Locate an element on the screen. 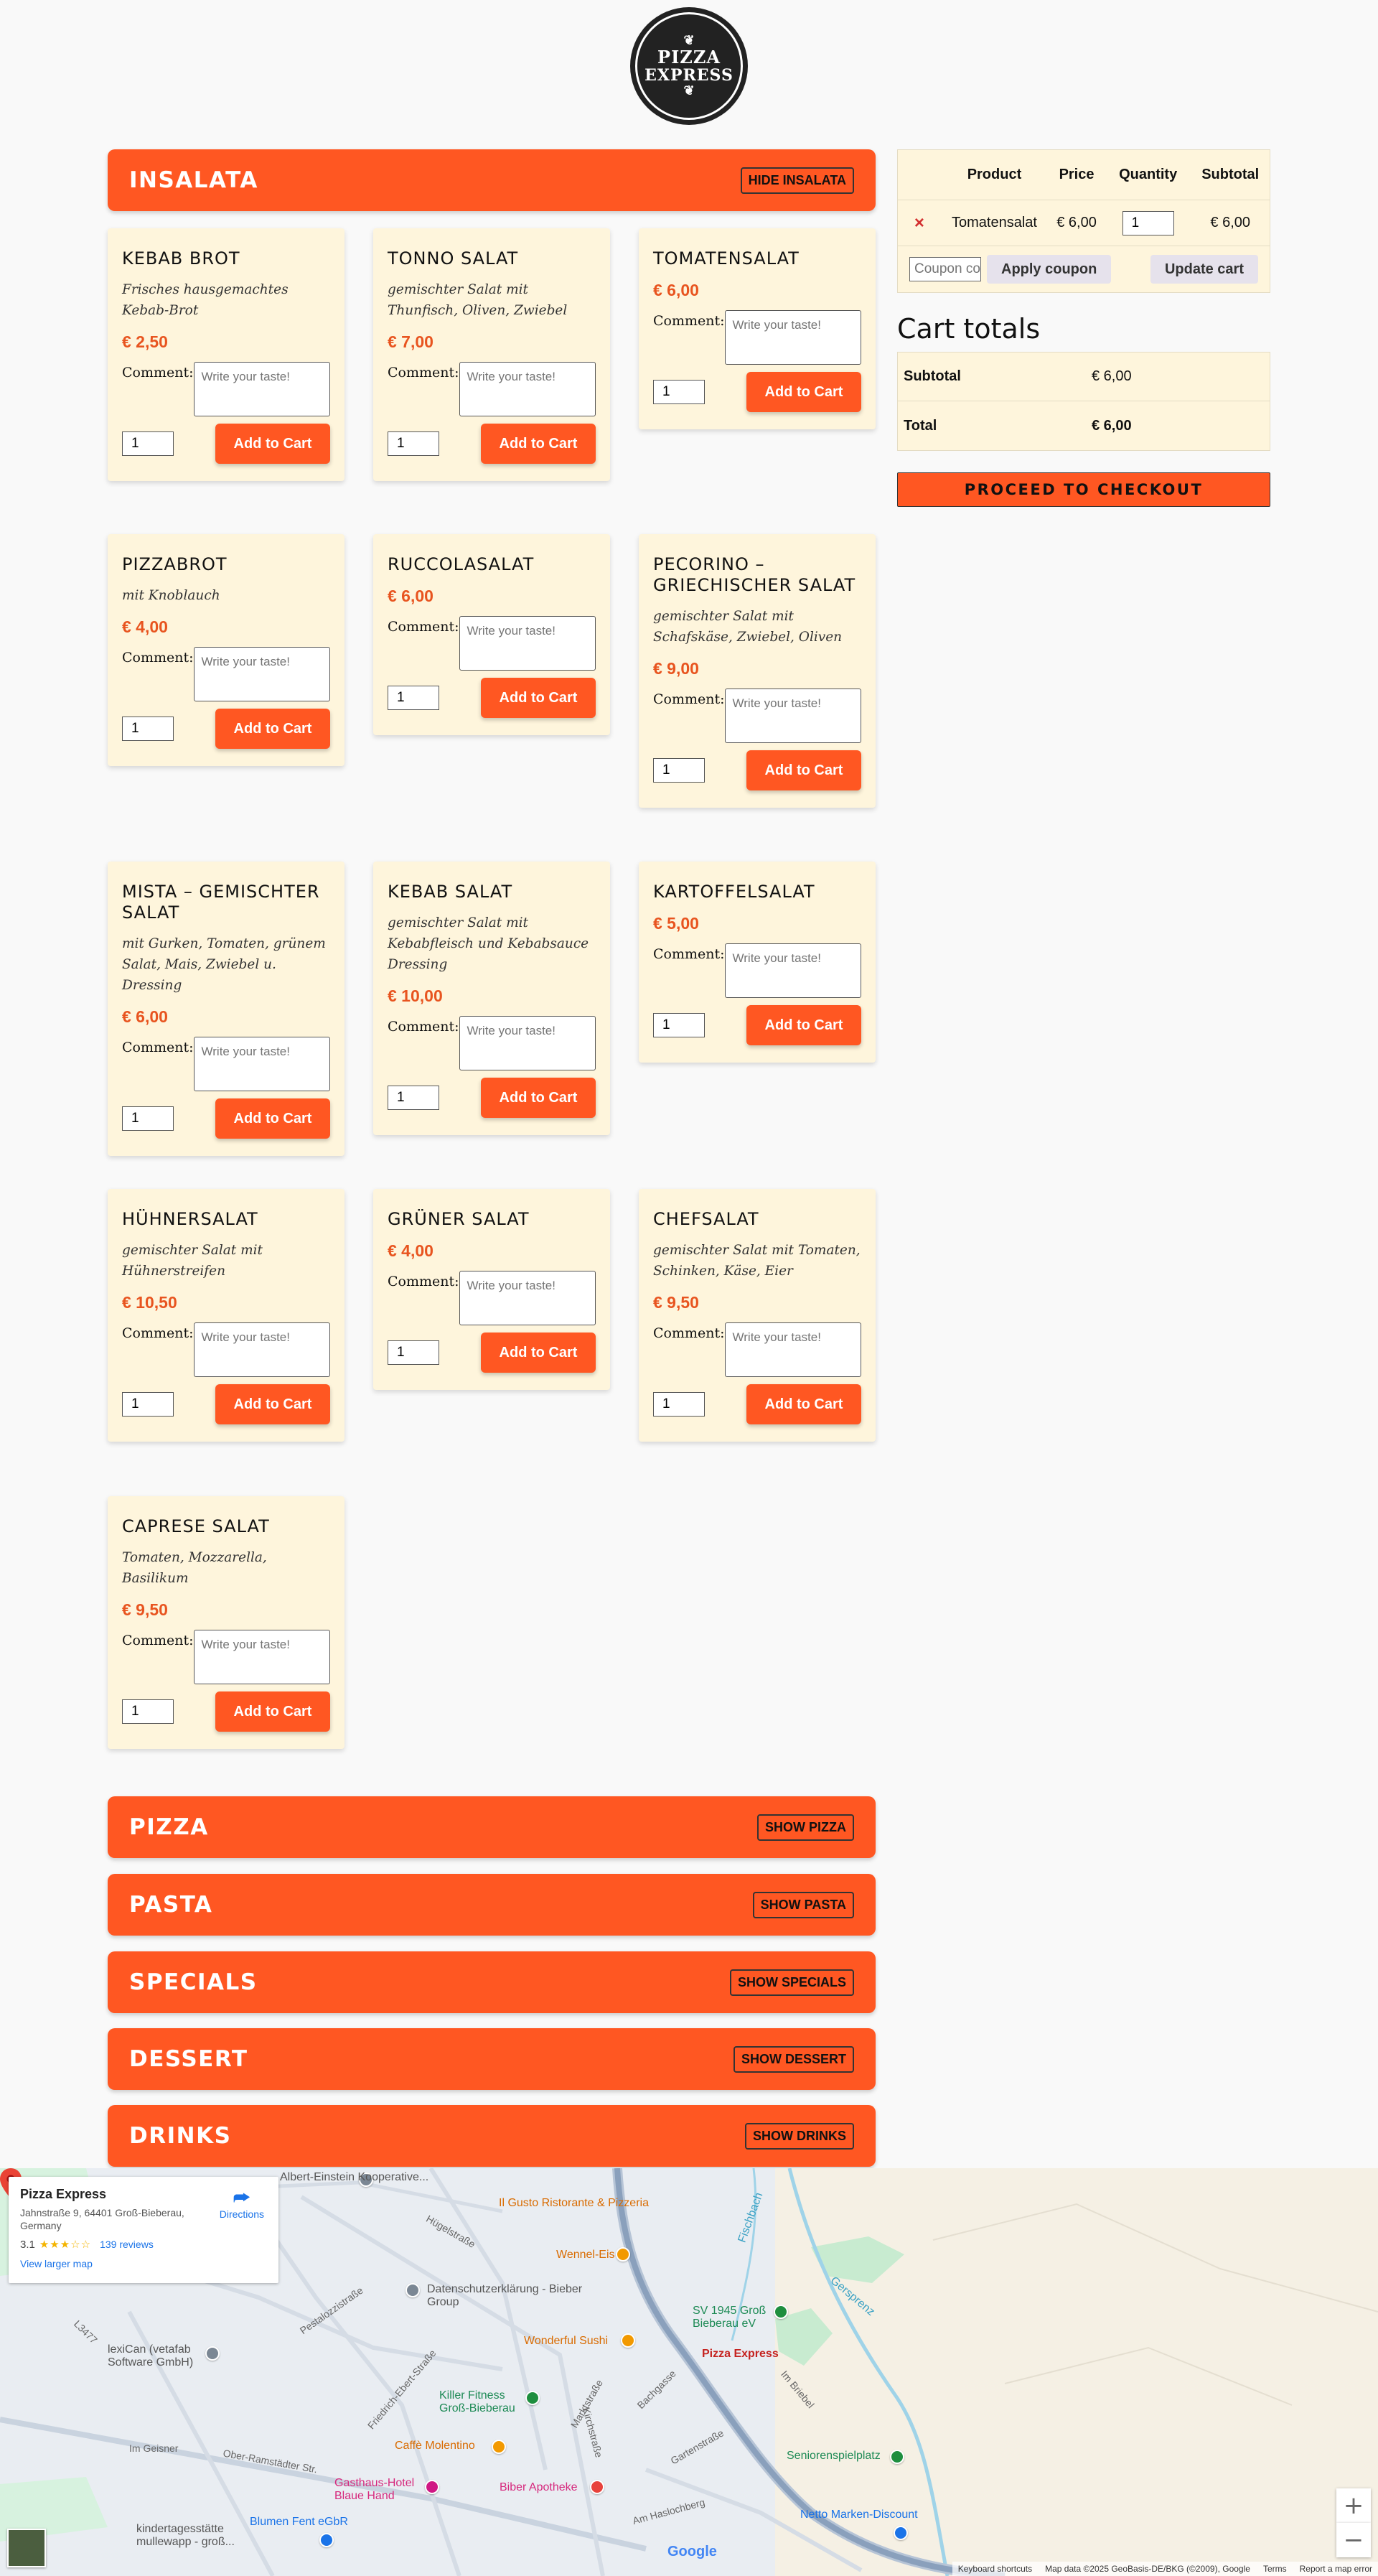 Image resolution: width=1378 pixels, height=2576 pixels. totals-subtotal-row: Subtotal € 6,00 is located at coordinates (1084, 377).